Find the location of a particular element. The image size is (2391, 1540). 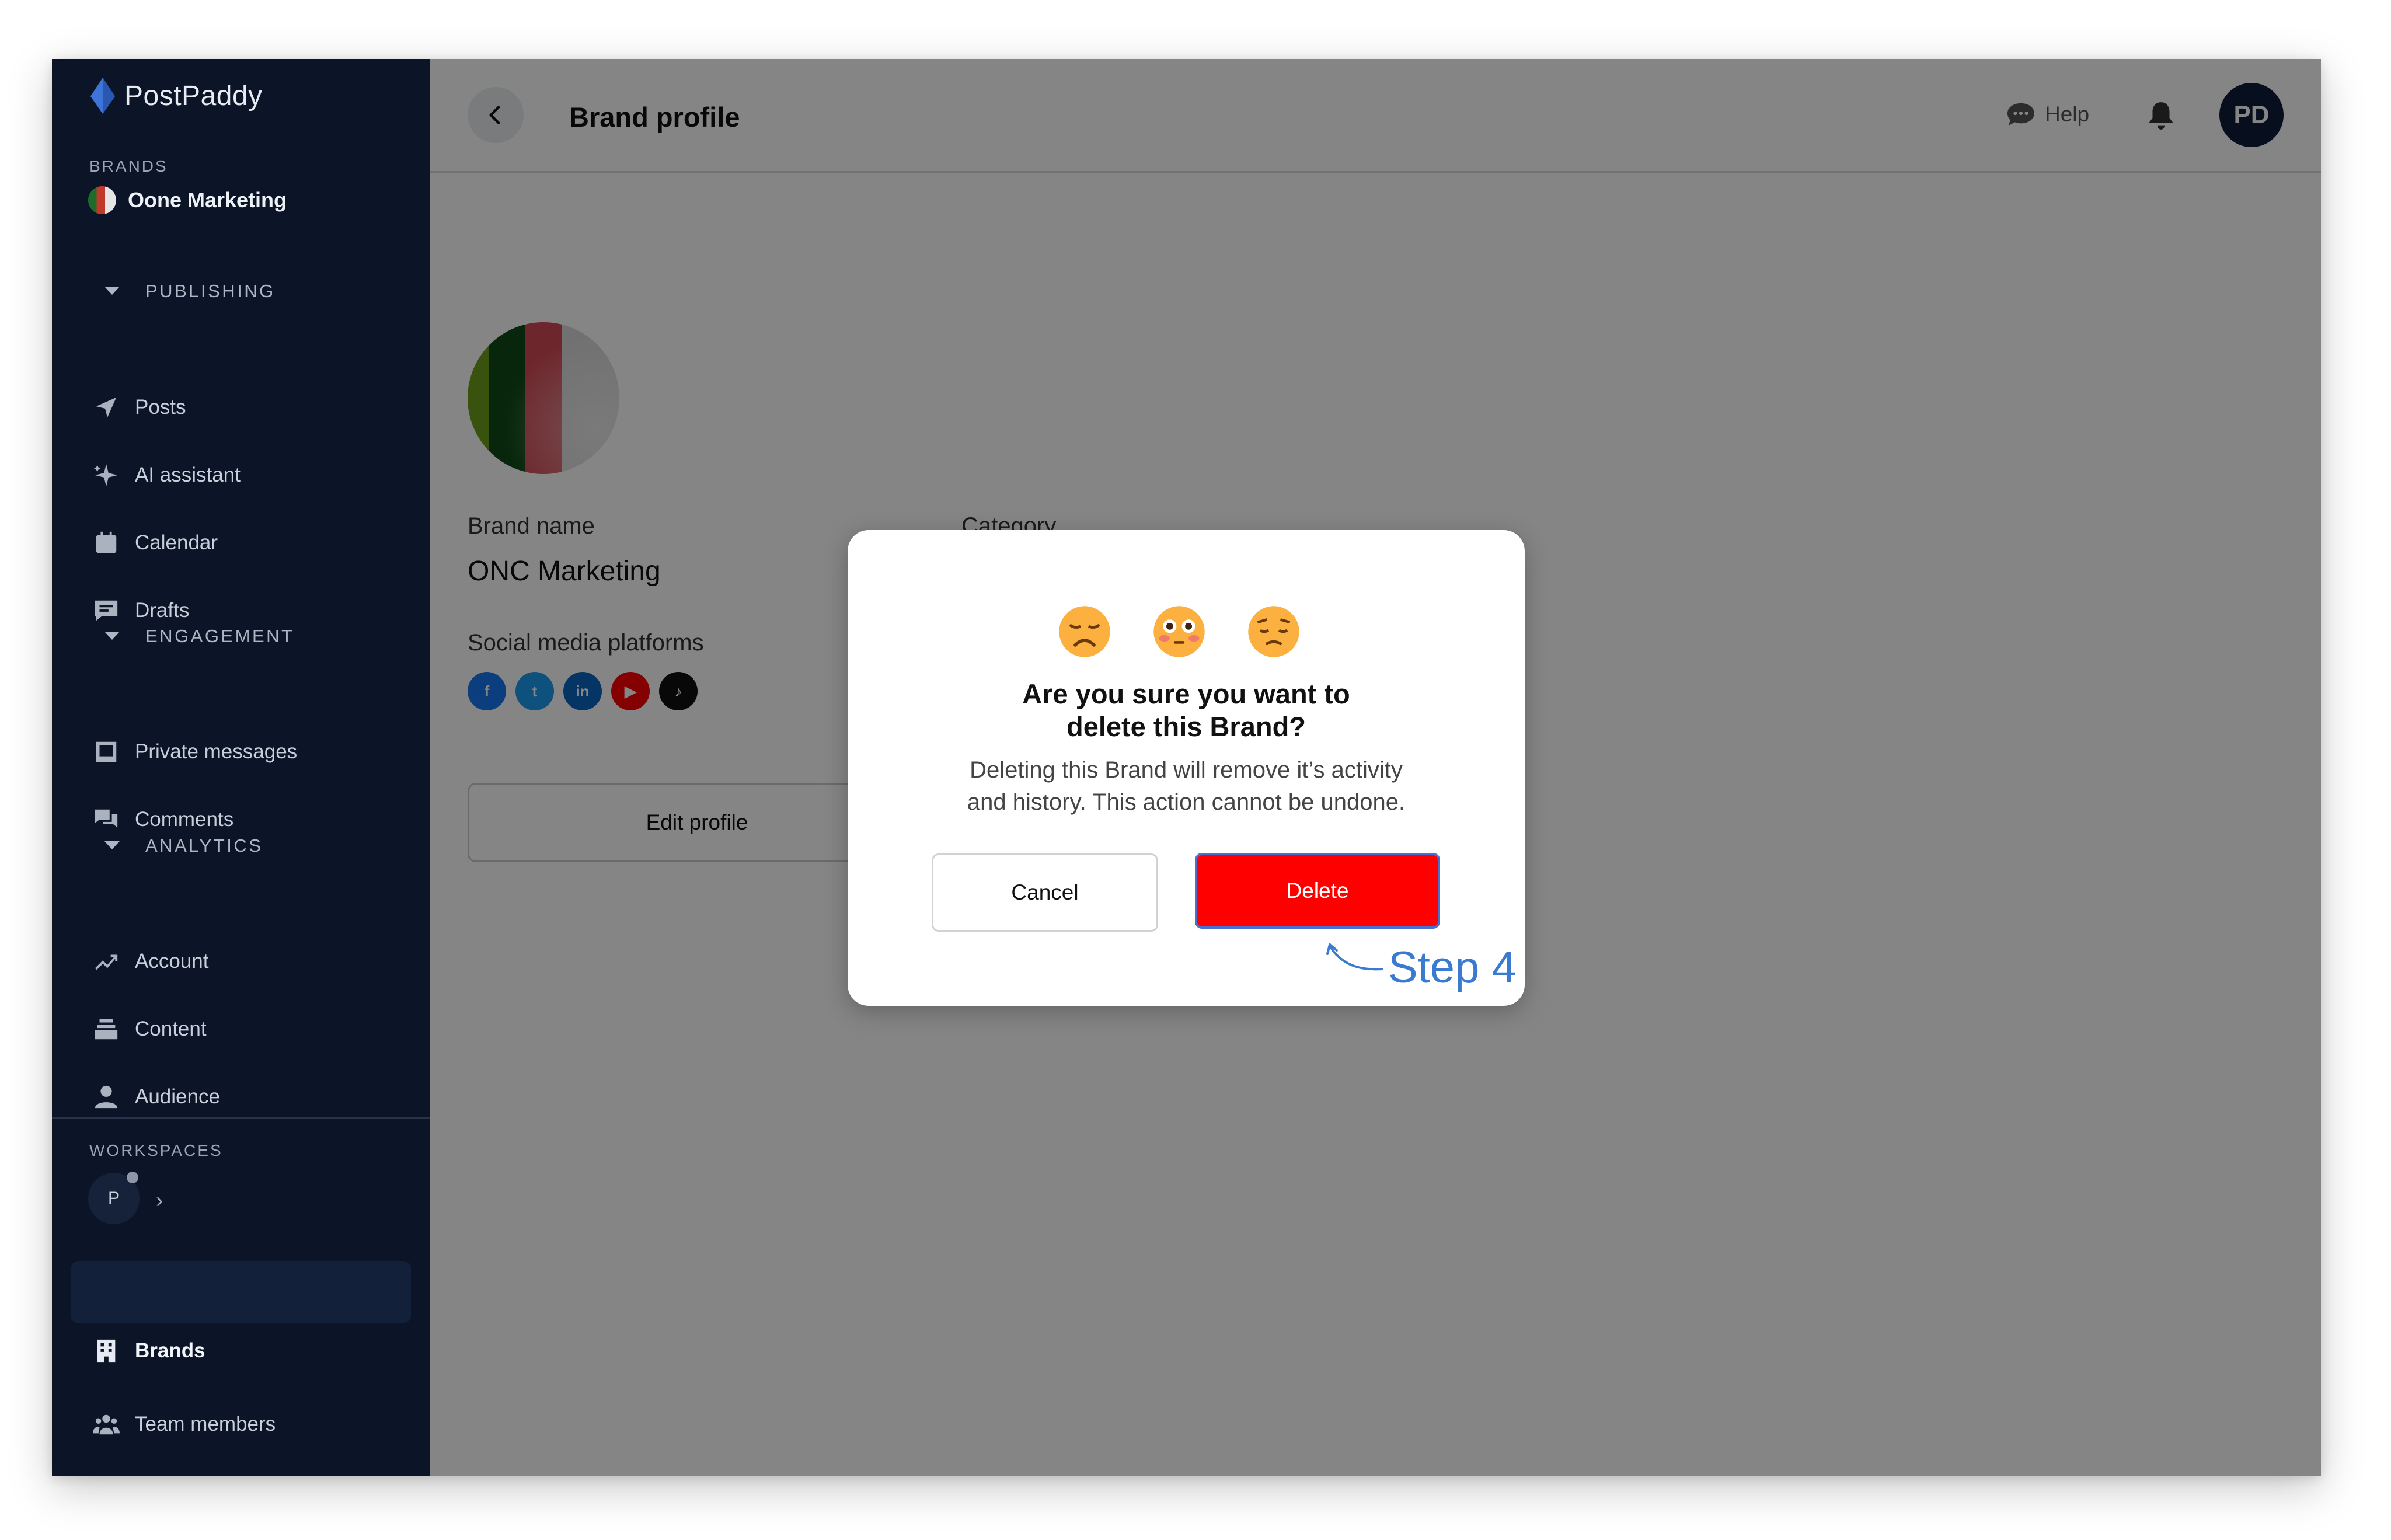

nav-drafts: Drafts is located at coordinates (141, 611).